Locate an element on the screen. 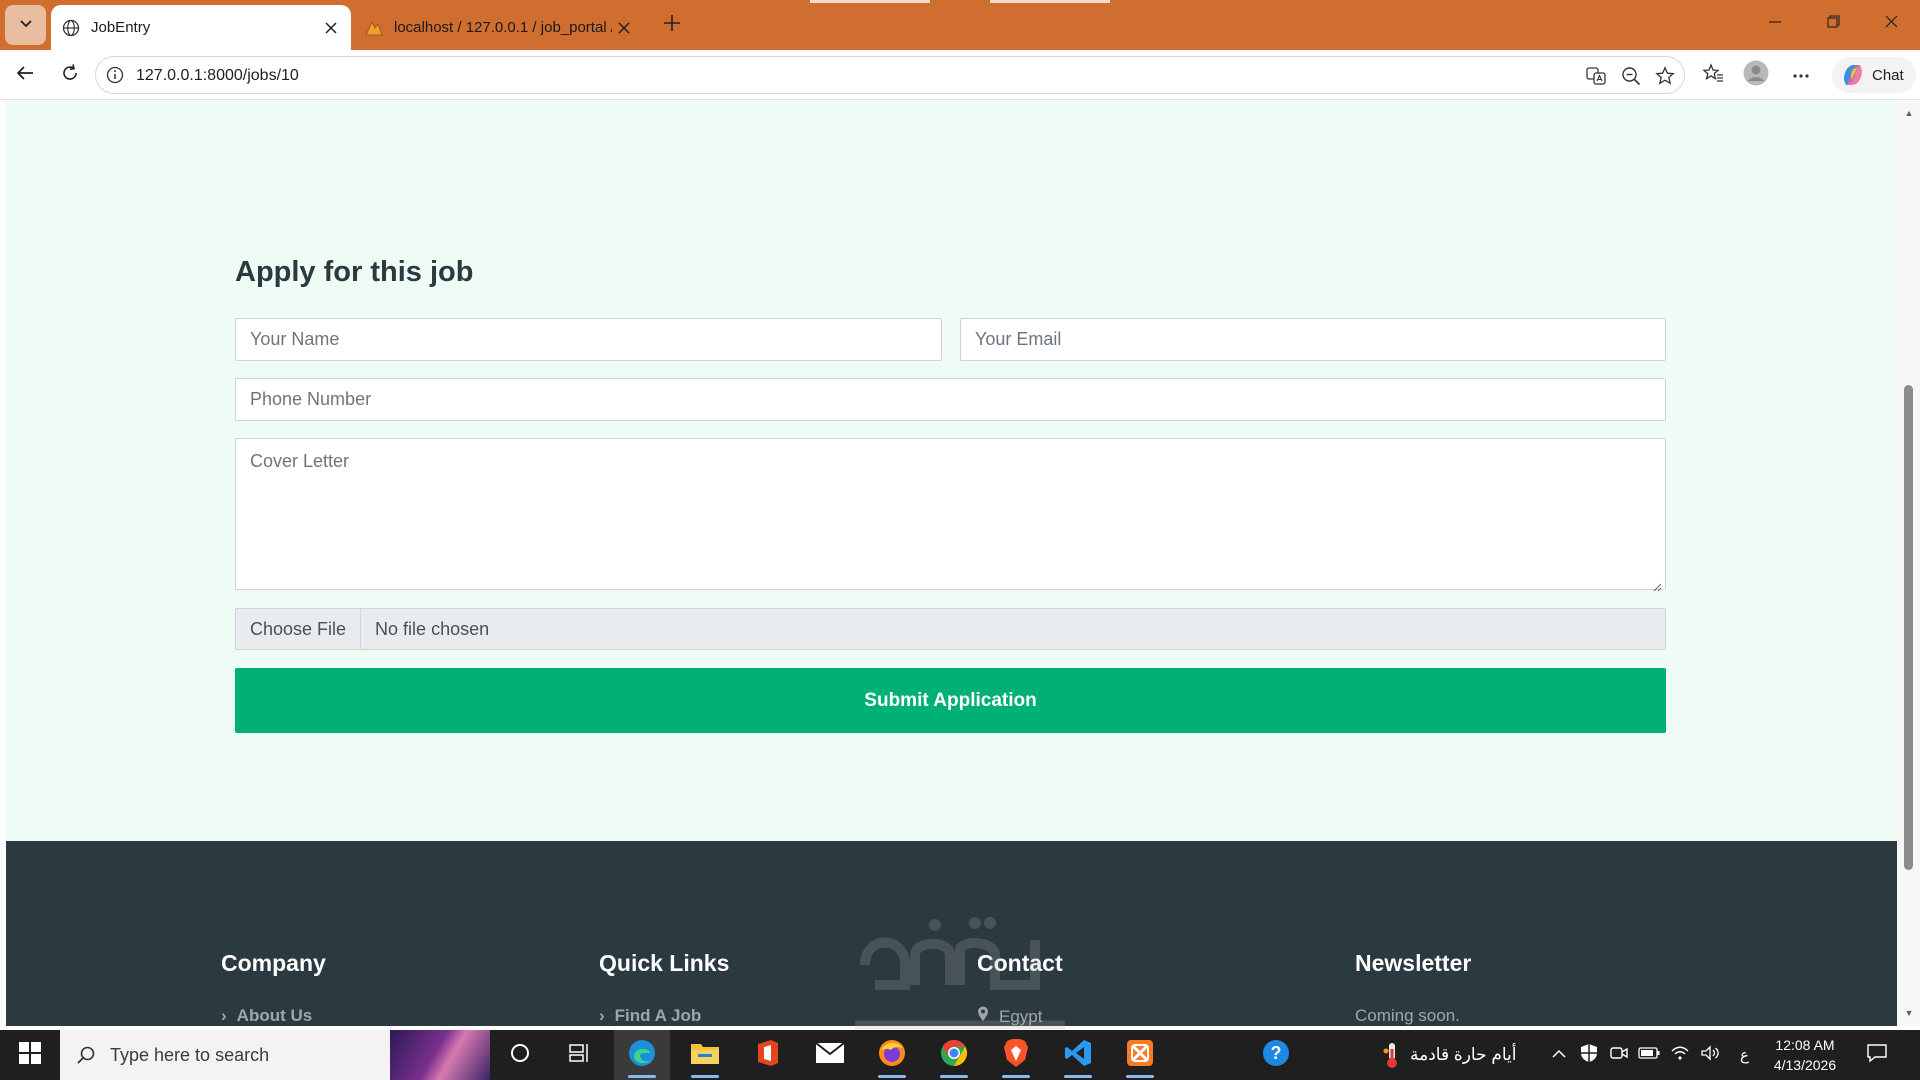 The image size is (1920, 1080). footer-heading: Contact is located at coordinates (1020, 963).